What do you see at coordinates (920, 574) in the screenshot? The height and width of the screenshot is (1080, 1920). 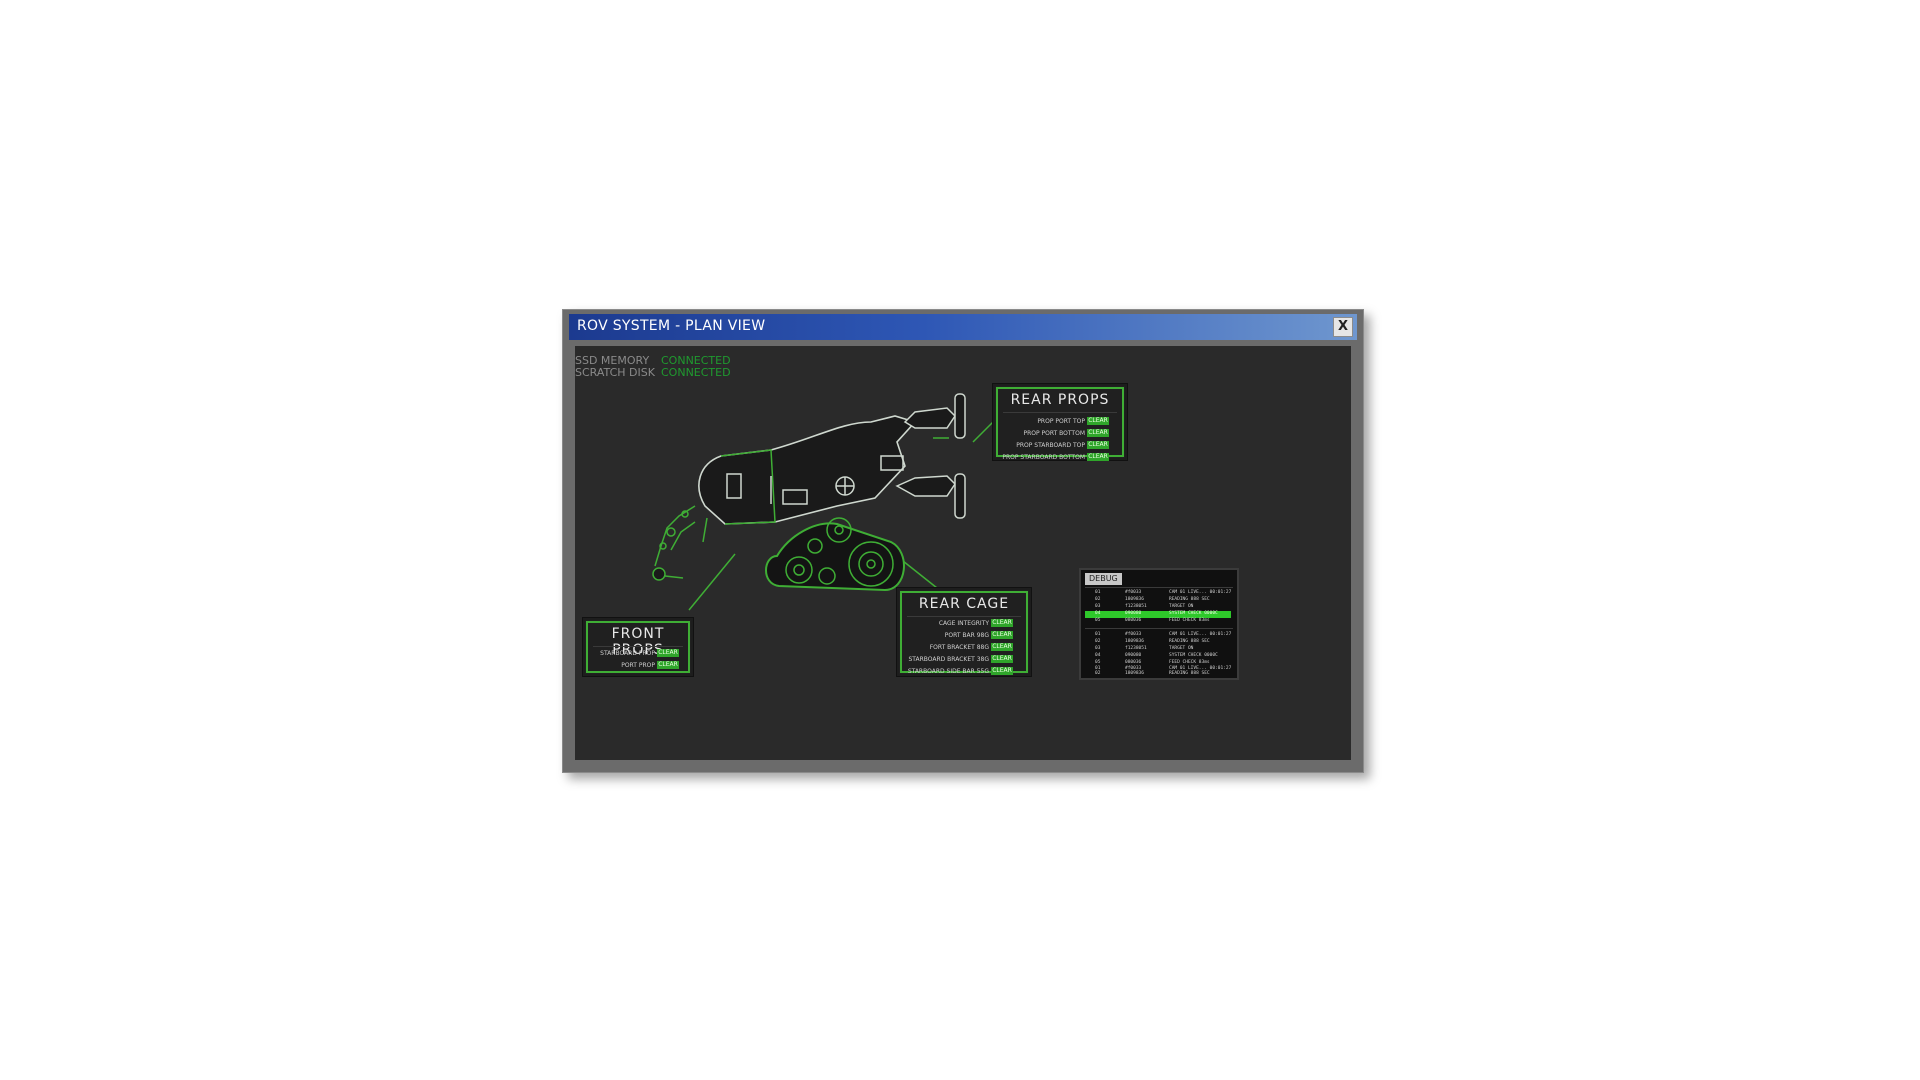 I see `rear-cage-leader` at bounding box center [920, 574].